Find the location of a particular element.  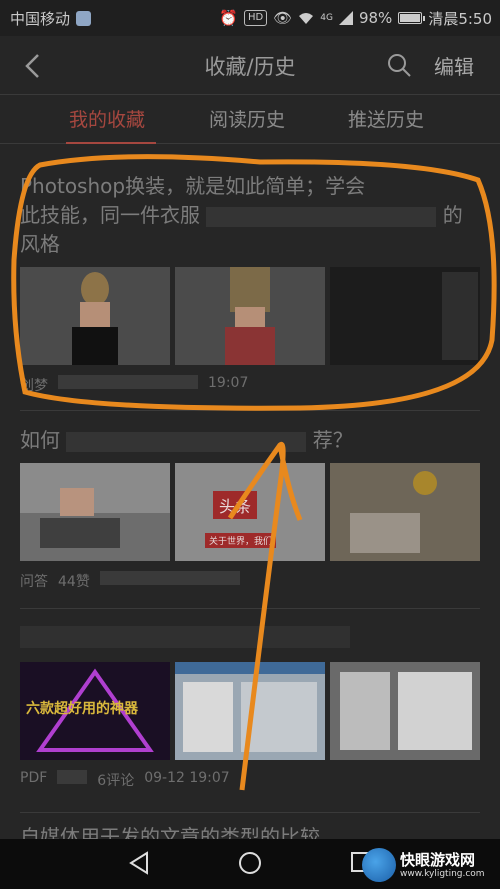

article-title: 自媒体用于发的文章的类型的比较 is located at coordinates (170, 832).